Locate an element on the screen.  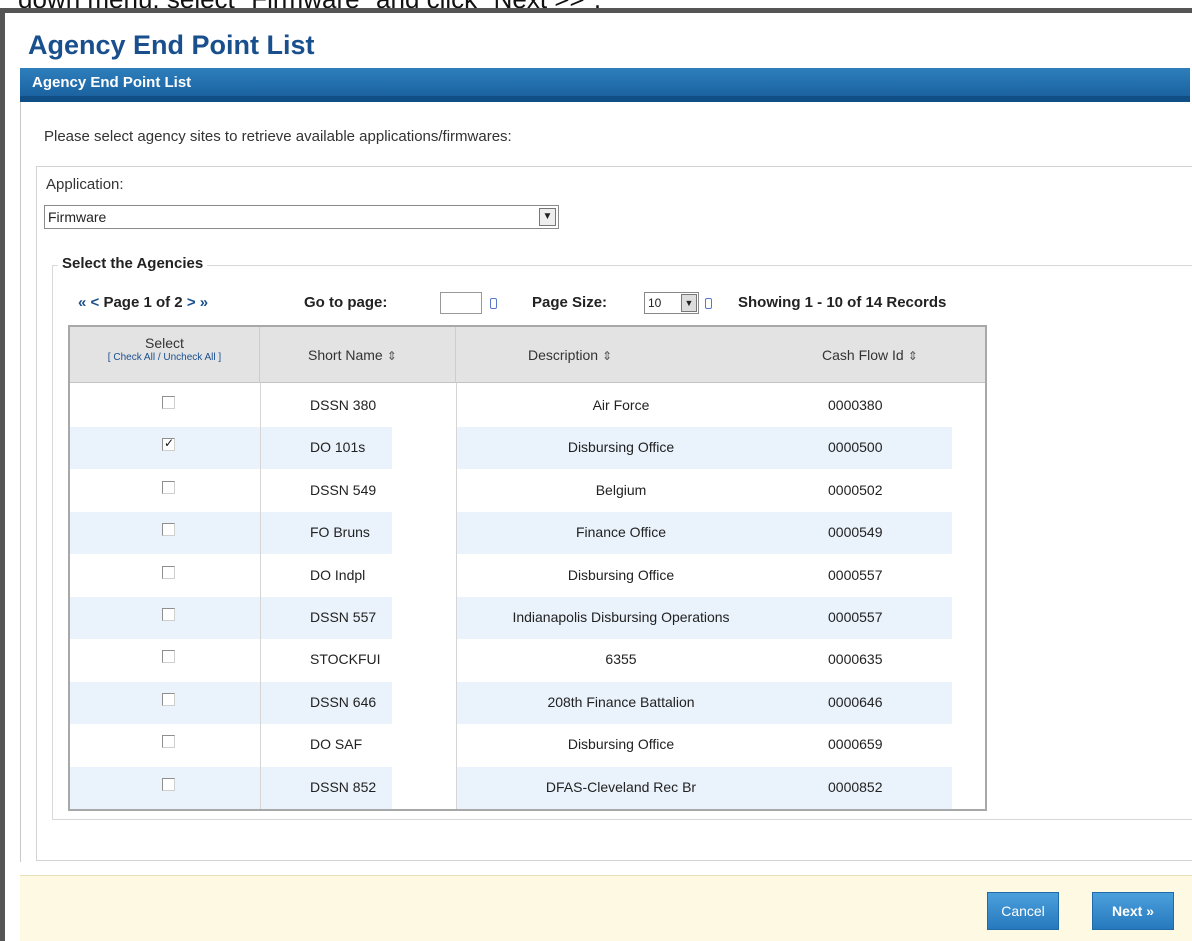
header-select-label: Select is located at coordinates (164, 343).